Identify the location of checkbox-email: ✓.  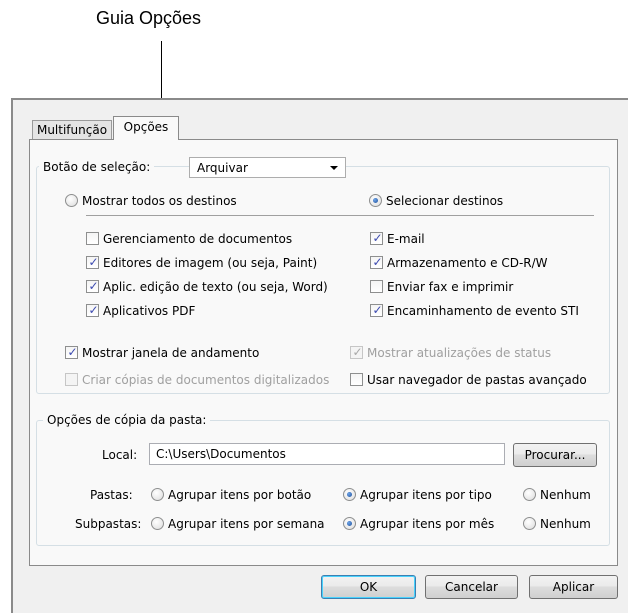
(376, 238).